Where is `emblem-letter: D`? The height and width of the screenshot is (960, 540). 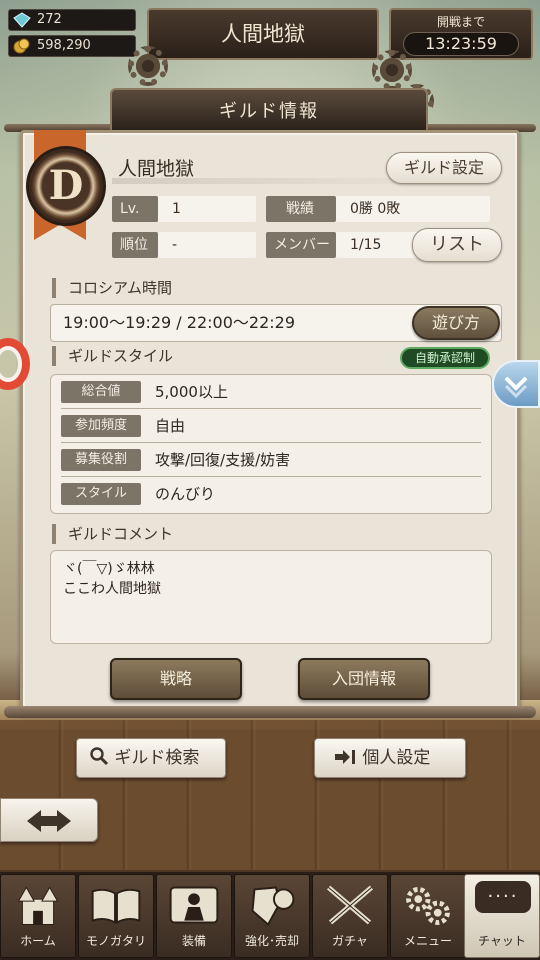 emblem-letter: D is located at coordinates (66, 185).